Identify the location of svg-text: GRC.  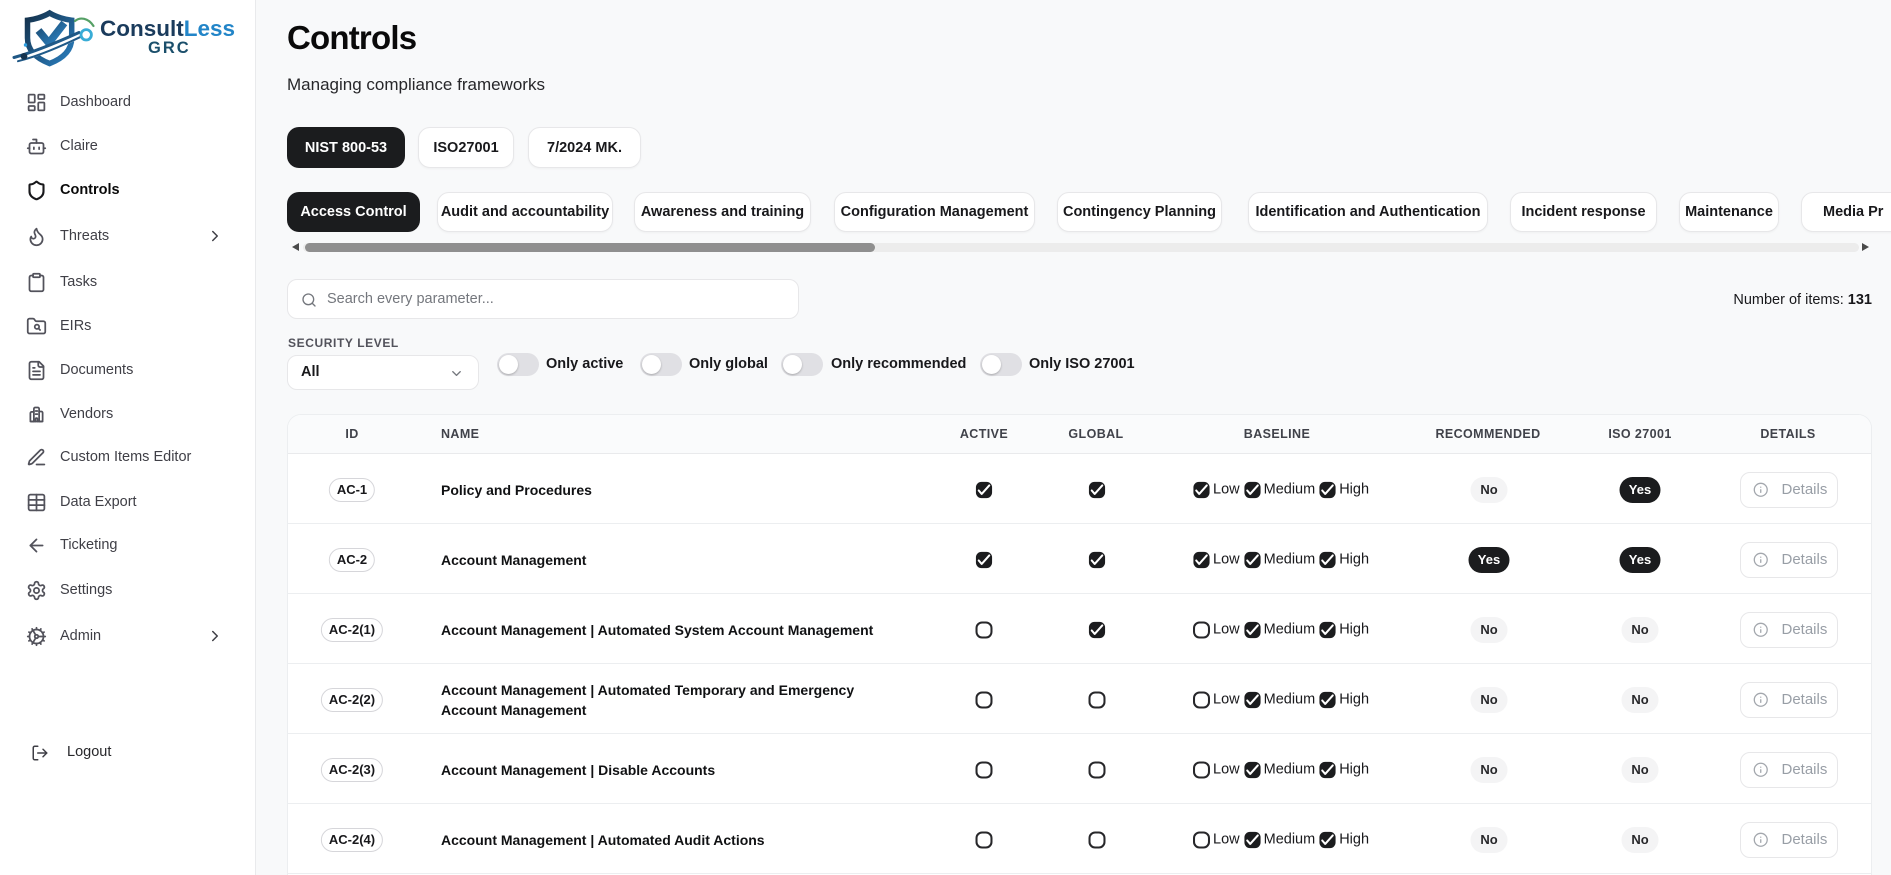
(169, 48).